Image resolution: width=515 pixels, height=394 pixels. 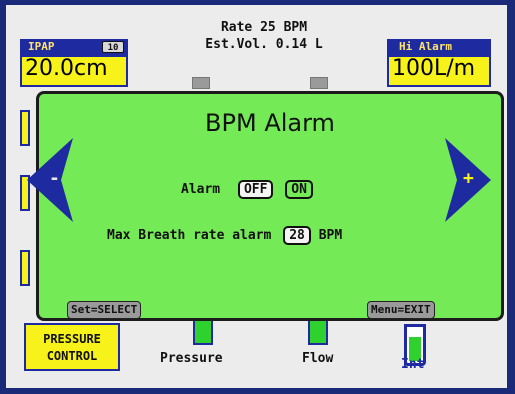 I want to click on flow-label: Flow, so click(x=318, y=358).